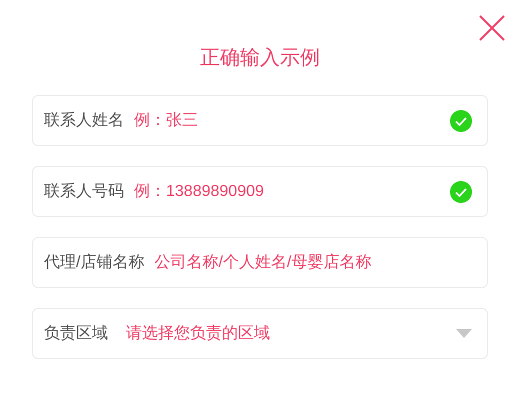 This screenshot has width=520, height=410. Describe the element at coordinates (263, 262) in the screenshot. I see `field-value: 公司名称/个人姓名/母婴店名称` at that location.